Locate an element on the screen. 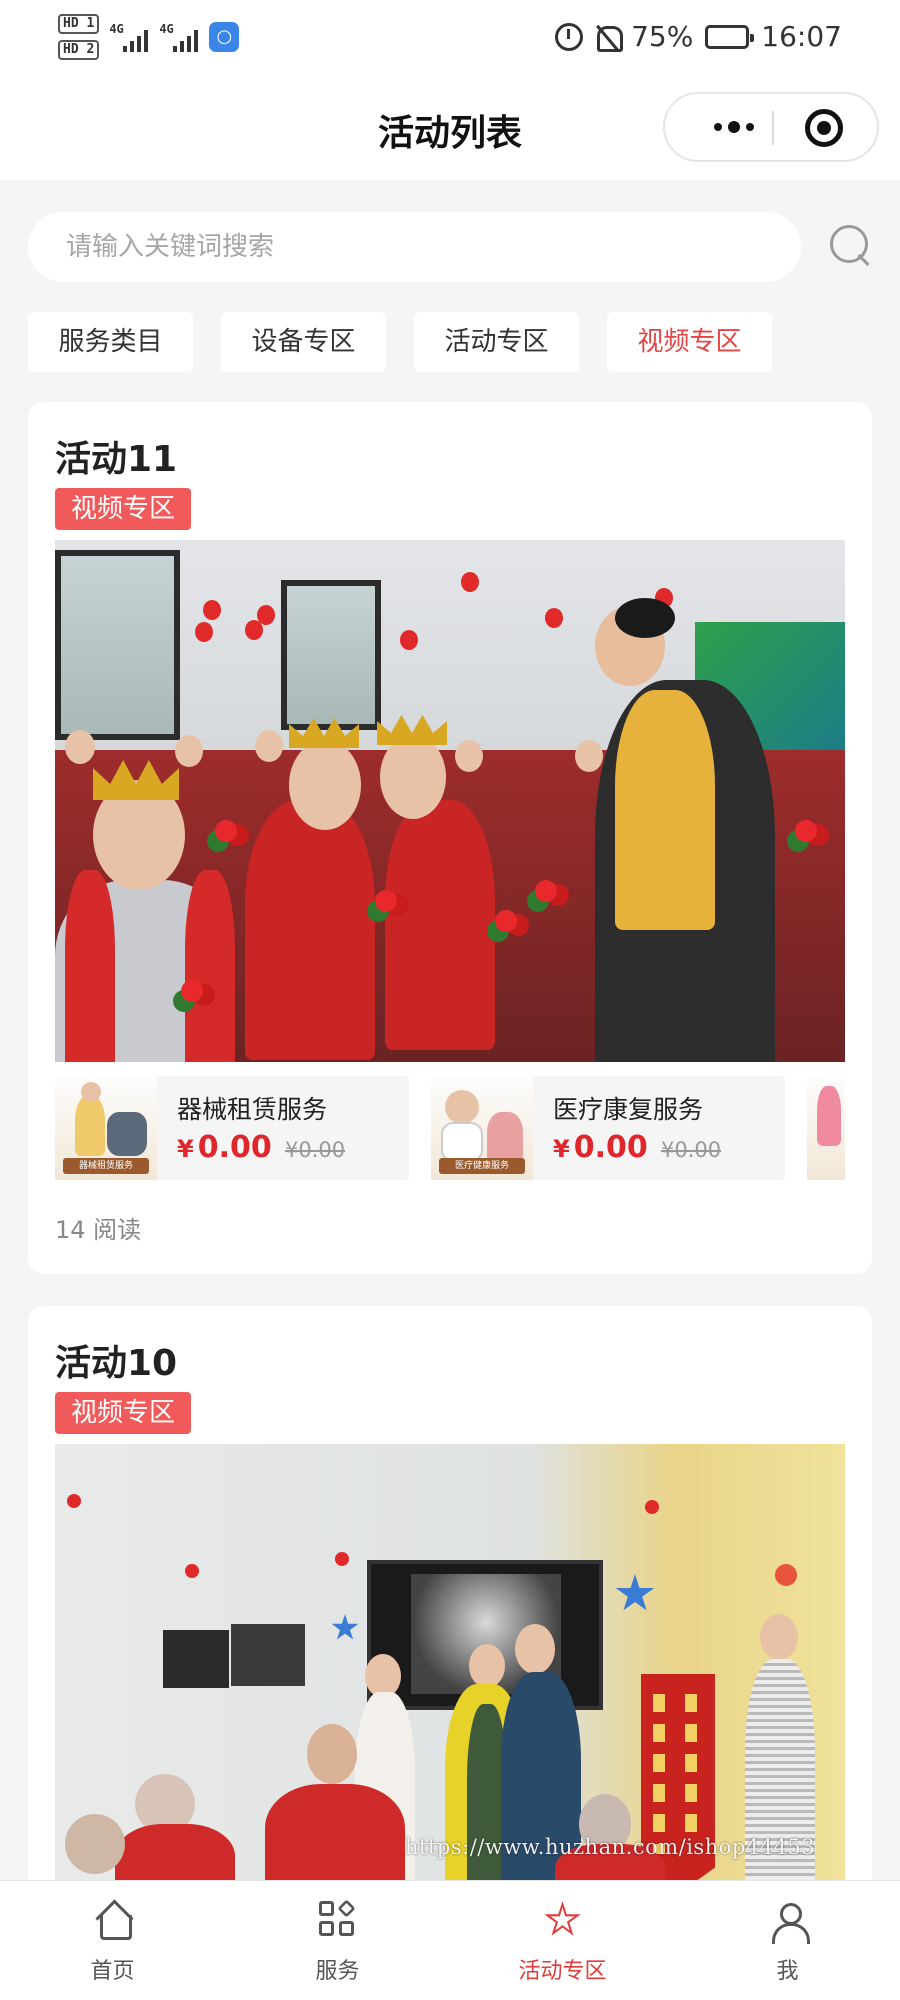 This screenshot has height=2000, width=900. product-thumbnail: 医疗健康服务 is located at coordinates (482, 1128).